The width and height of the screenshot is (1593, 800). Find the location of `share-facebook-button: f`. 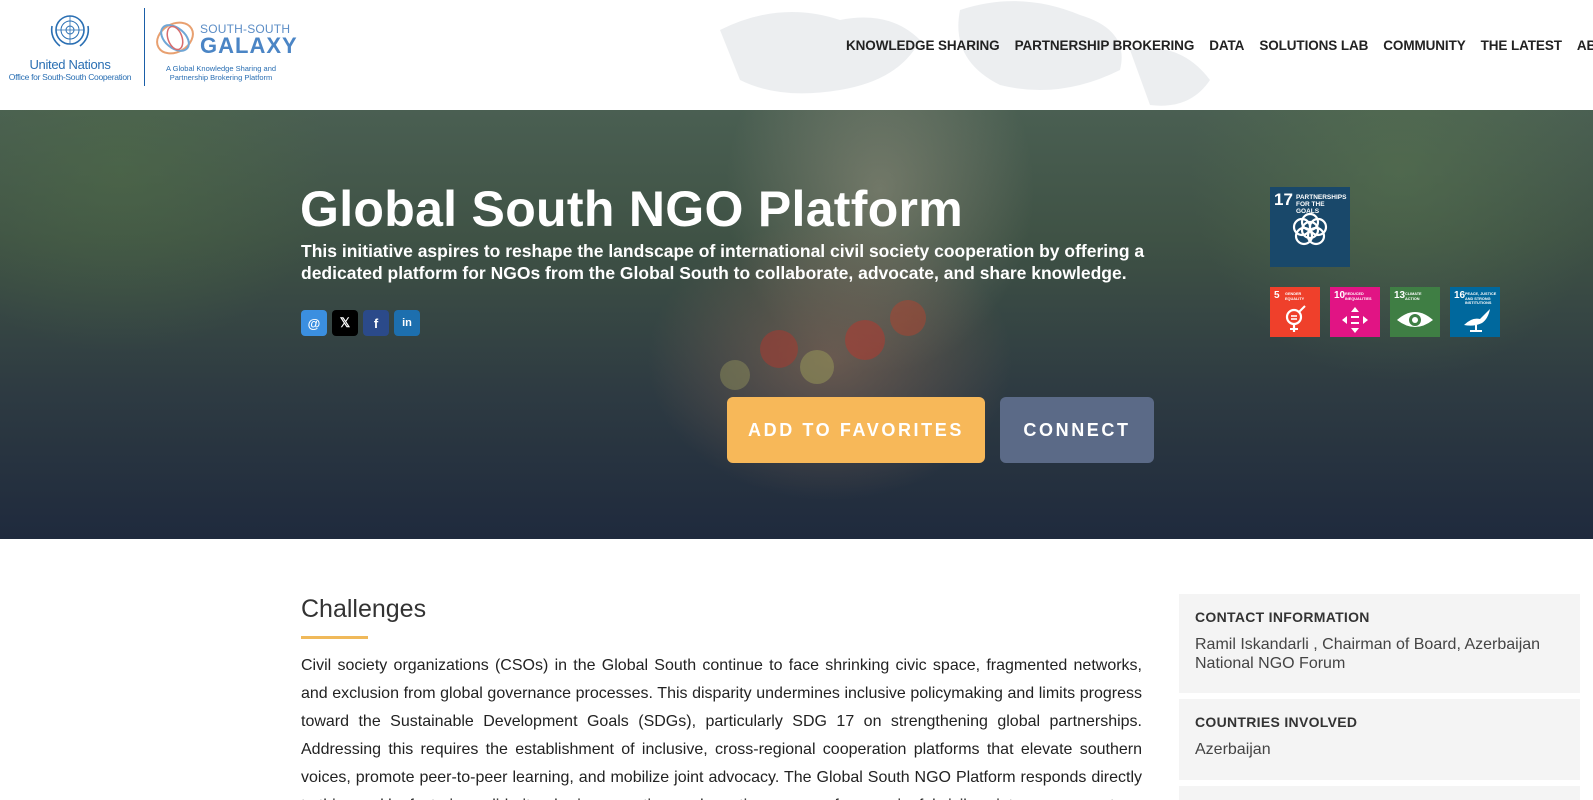

share-facebook-button: f is located at coordinates (376, 323).